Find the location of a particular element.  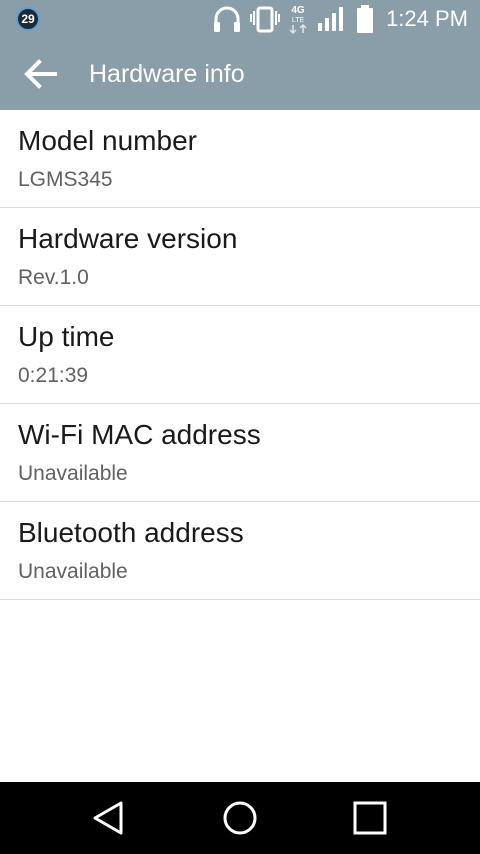

battery-icon is located at coordinates (365, 19).